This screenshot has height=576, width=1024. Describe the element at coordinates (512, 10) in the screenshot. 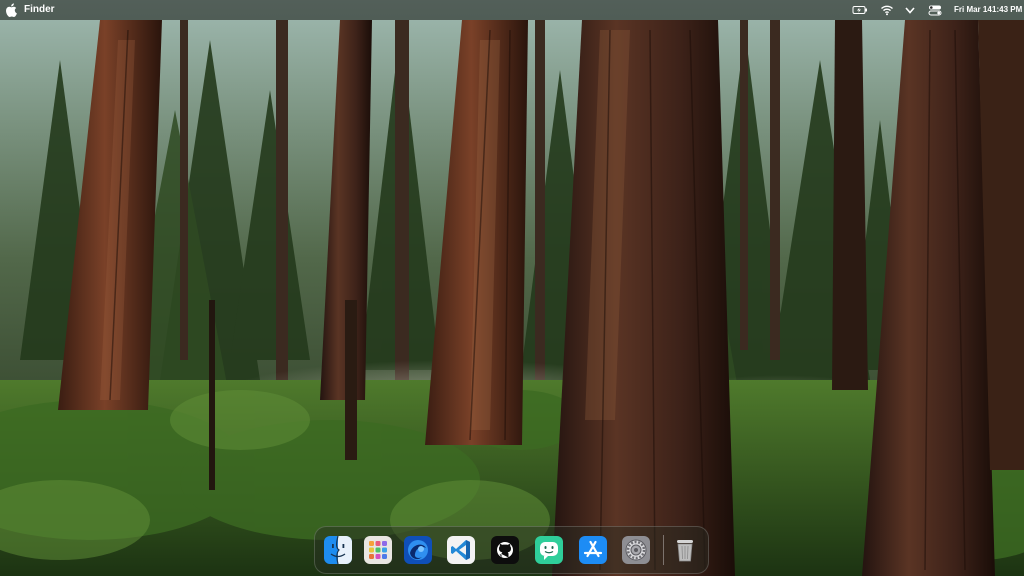

I see `menu-bar: Finder Fri Mar 14 1:43 PM` at that location.